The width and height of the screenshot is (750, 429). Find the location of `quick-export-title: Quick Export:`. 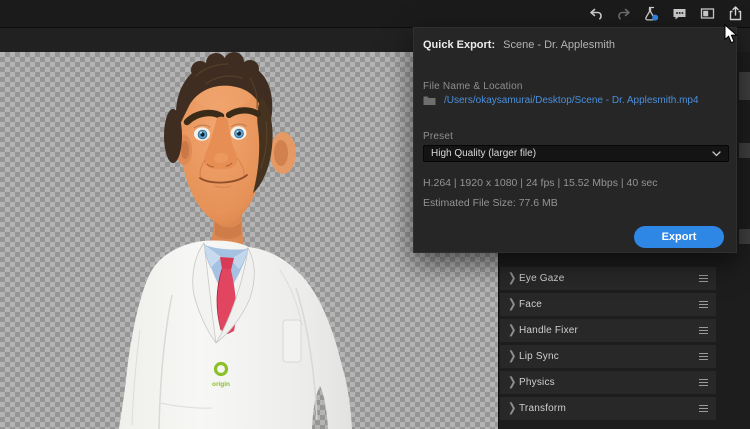

quick-export-title: Quick Export: is located at coordinates (459, 45).